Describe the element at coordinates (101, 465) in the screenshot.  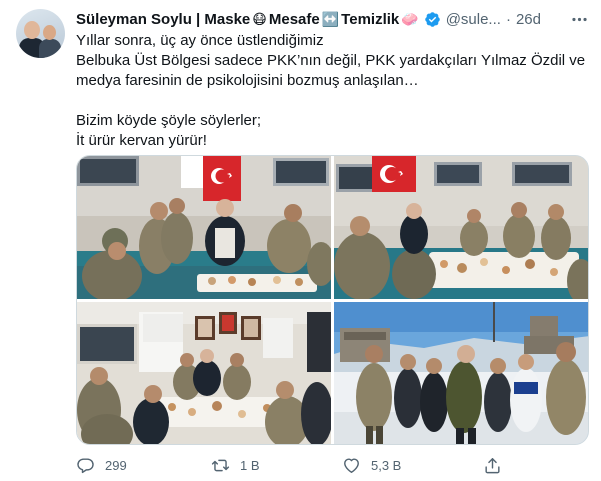
I see `reply-button: 299` at that location.